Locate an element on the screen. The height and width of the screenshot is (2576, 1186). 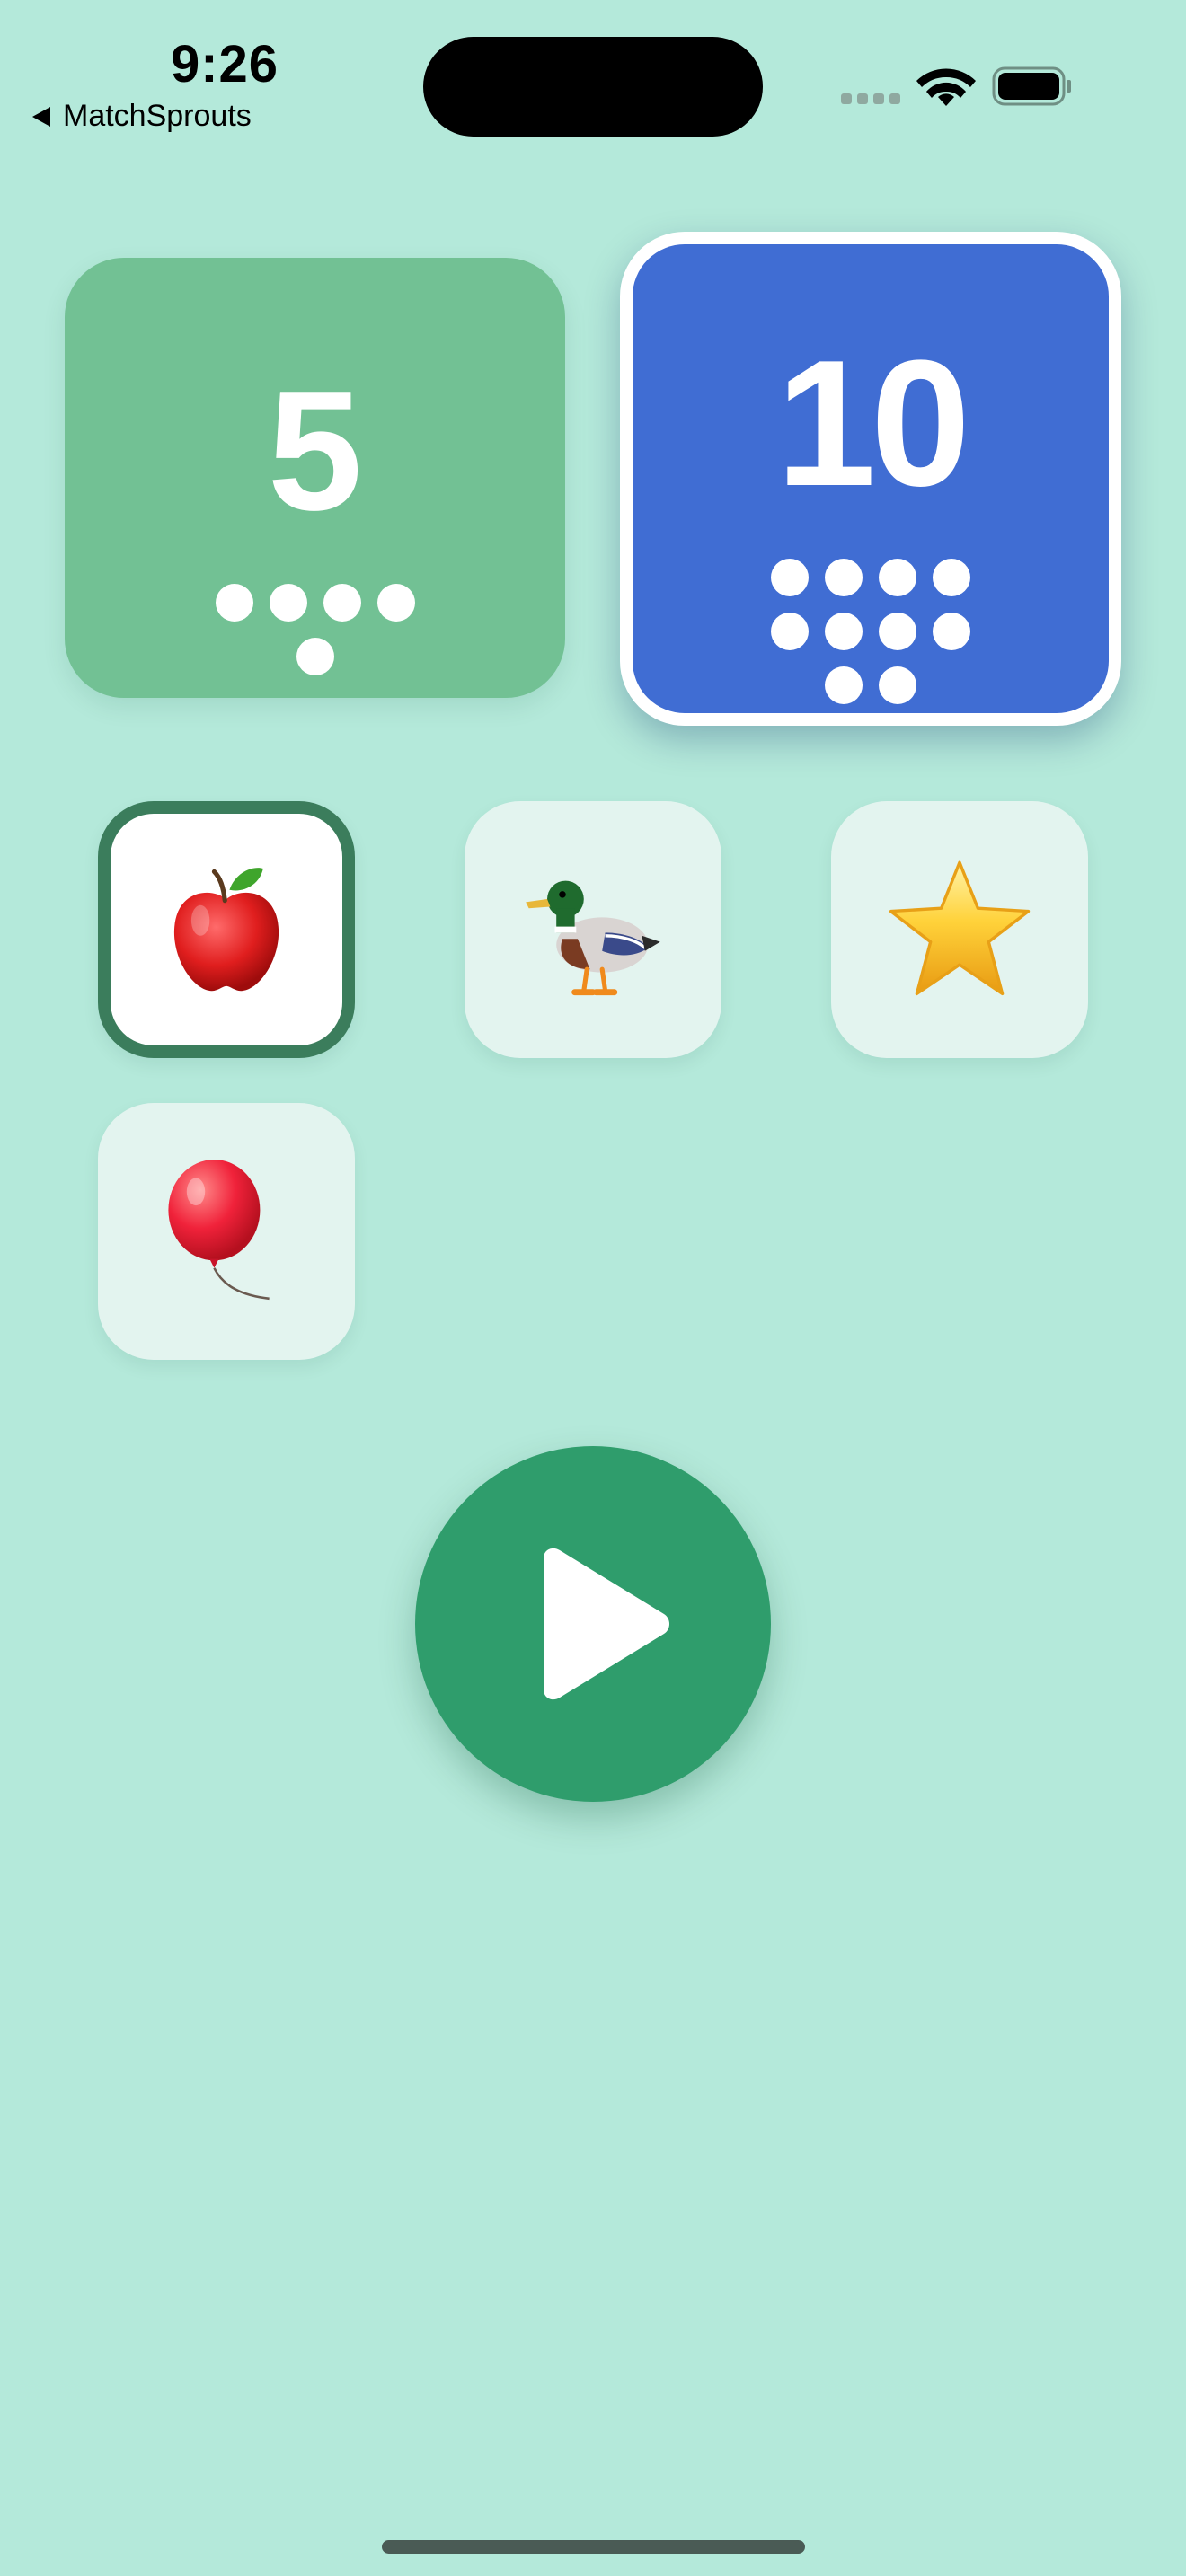
star-icon is located at coordinates (960, 928).